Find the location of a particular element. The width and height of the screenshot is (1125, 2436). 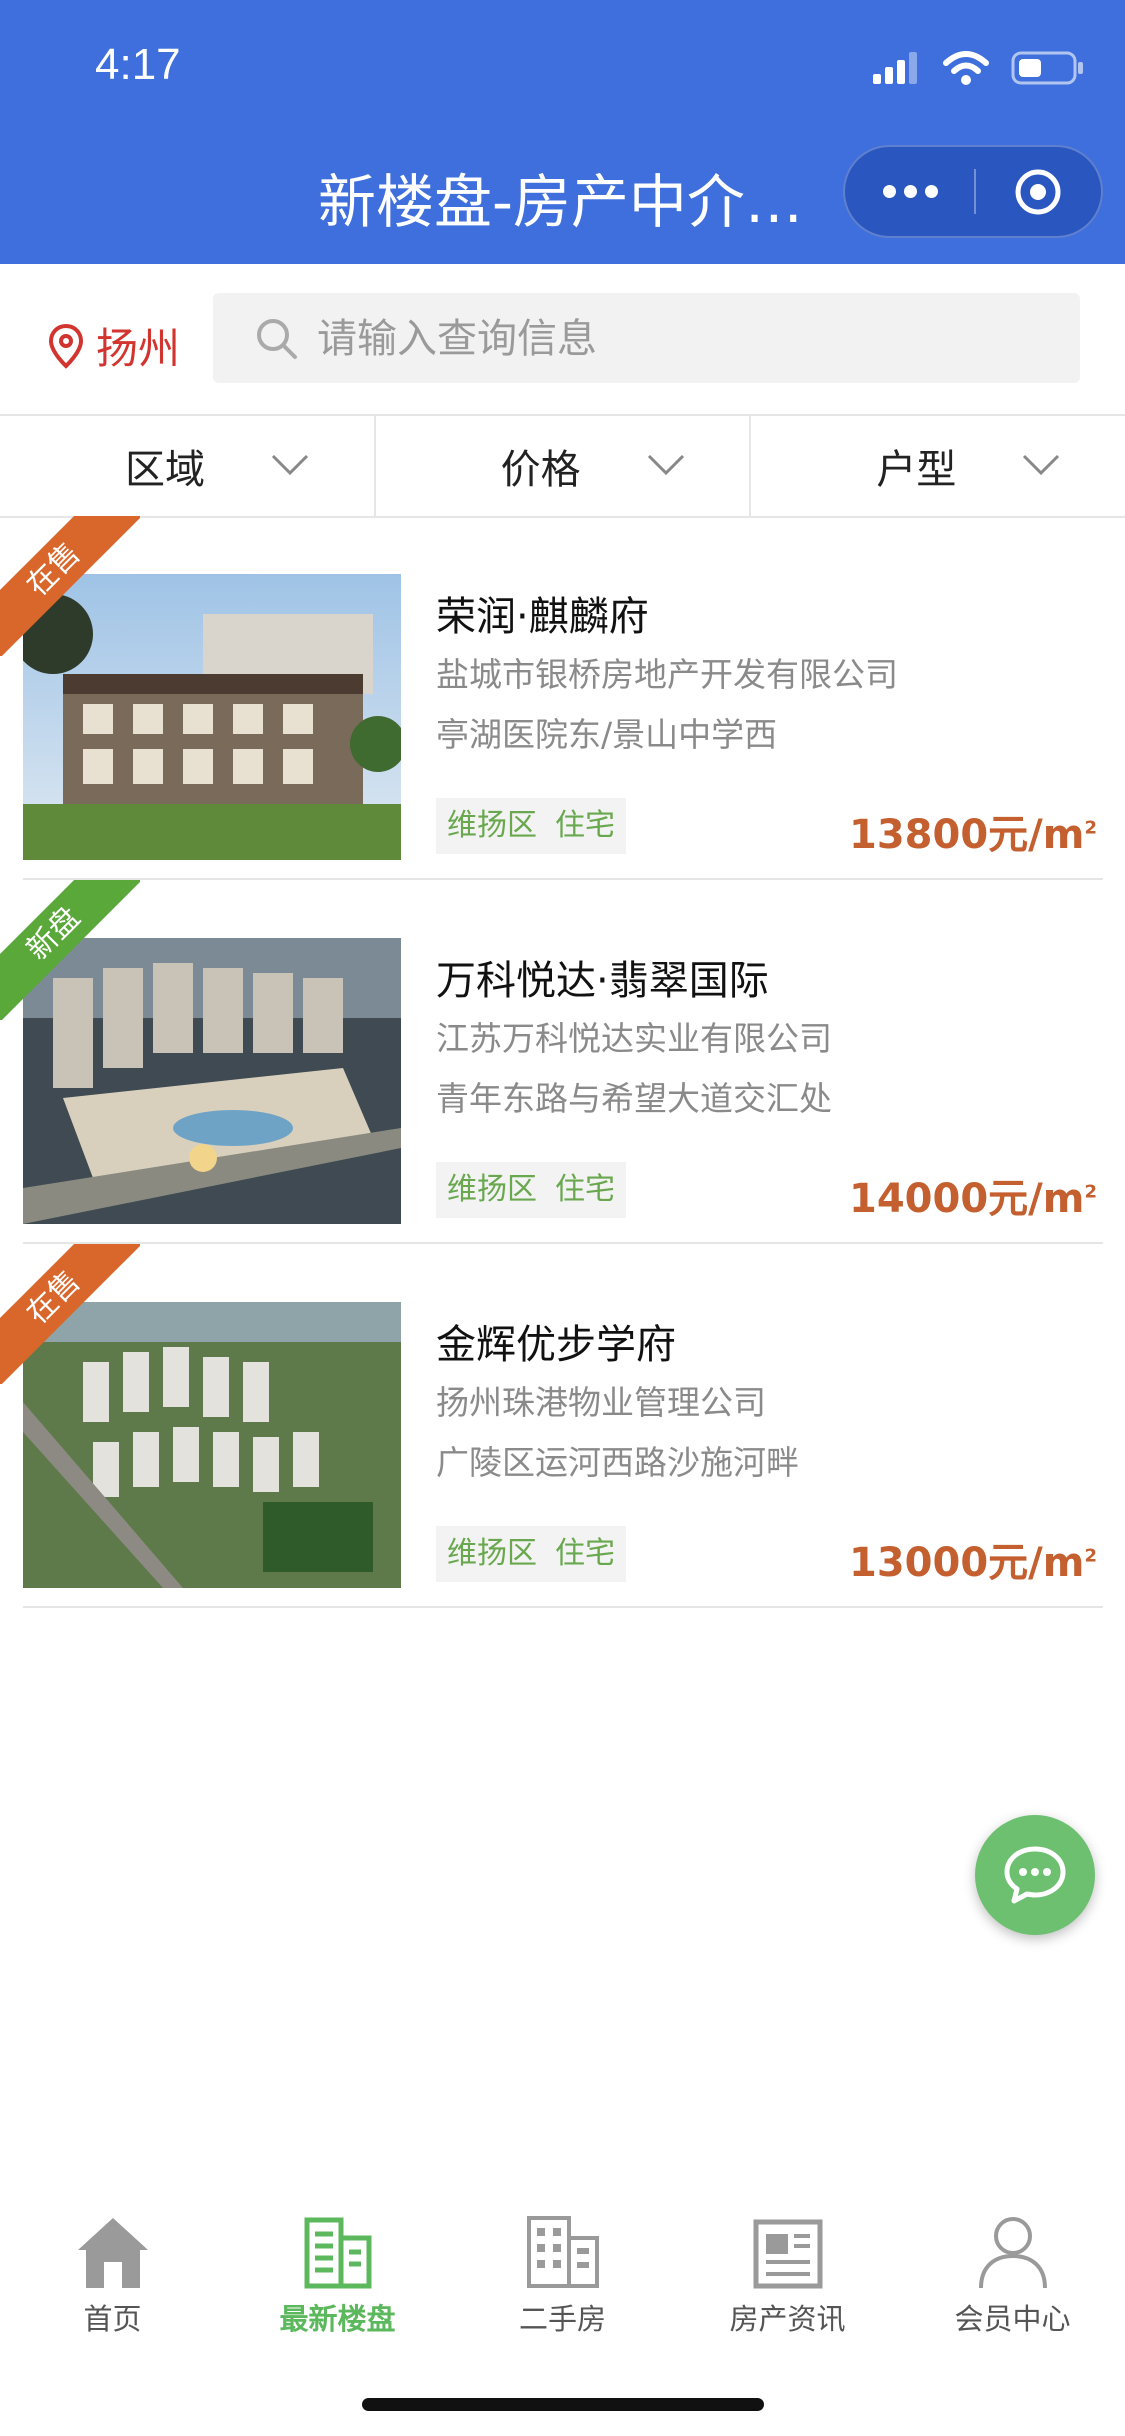

filter-area: 区域 is located at coordinates (188, 466).